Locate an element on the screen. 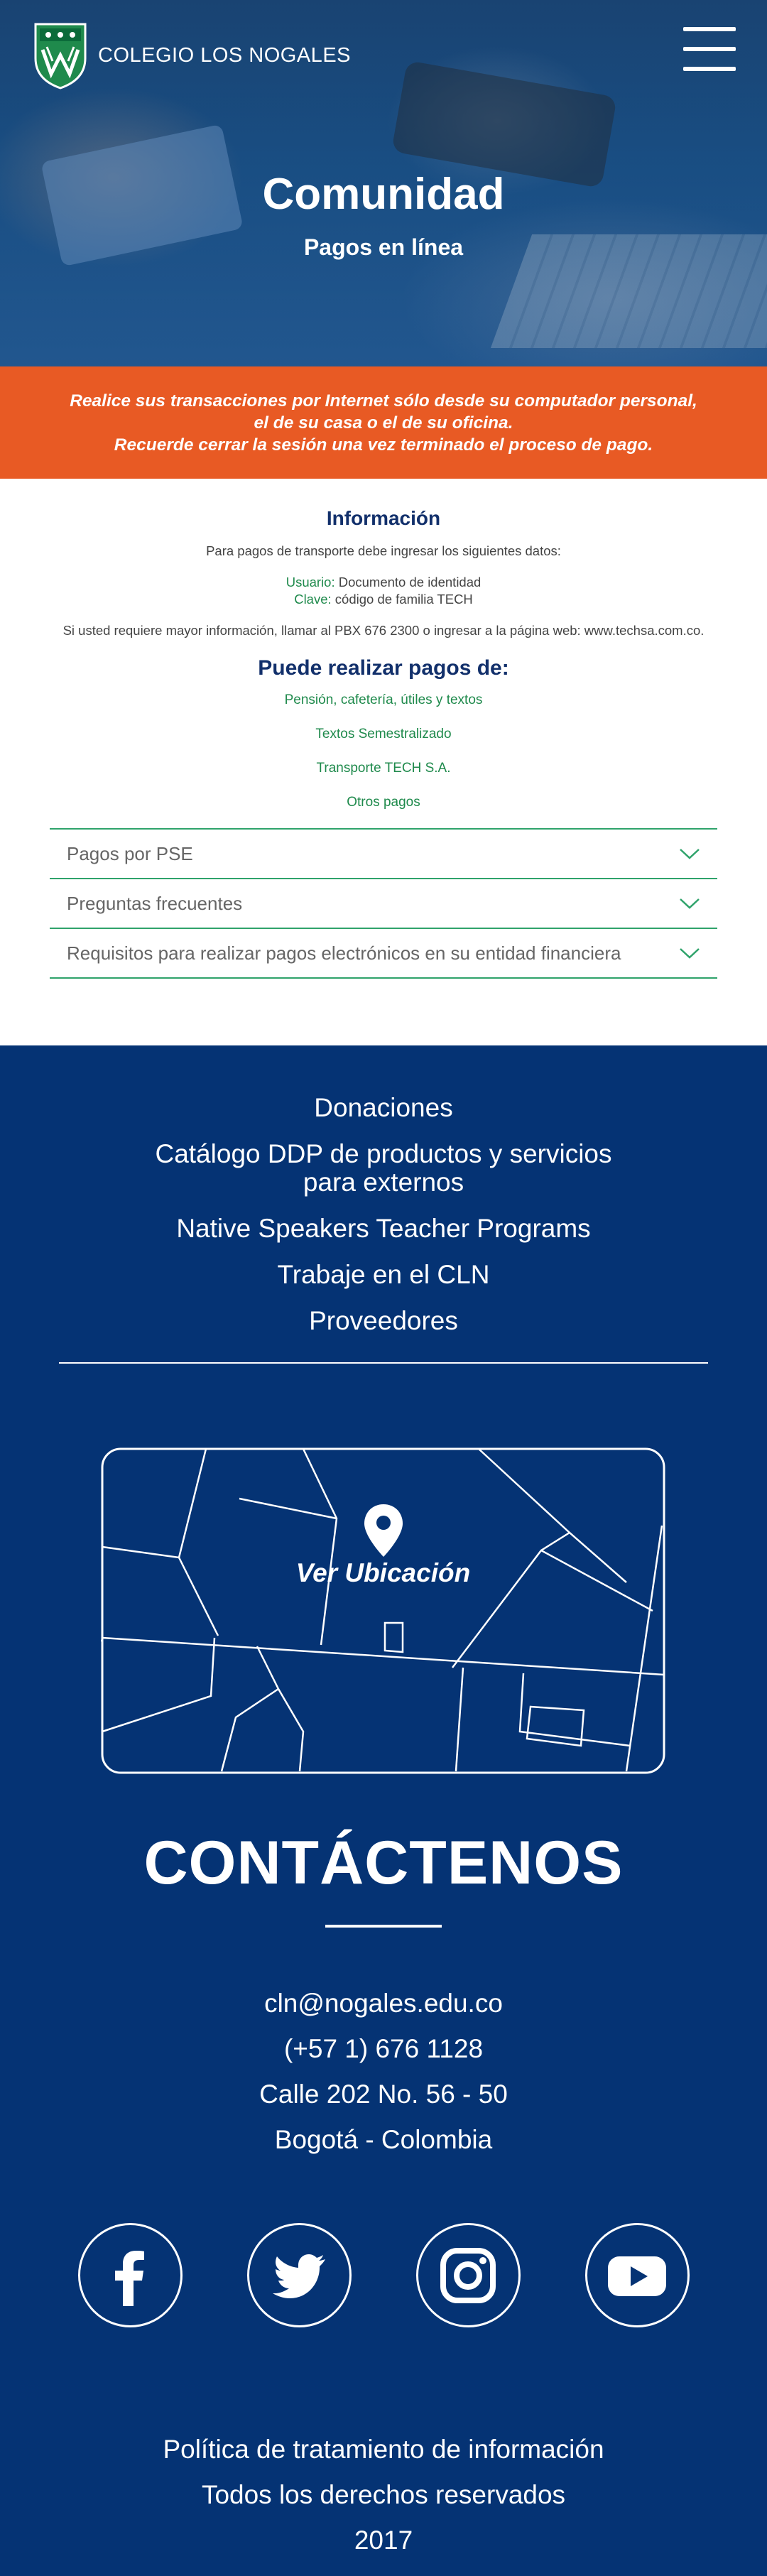 The width and height of the screenshot is (767, 2576). privacy-policy-link: Política de tratamiento de información is located at coordinates (383, 2450).